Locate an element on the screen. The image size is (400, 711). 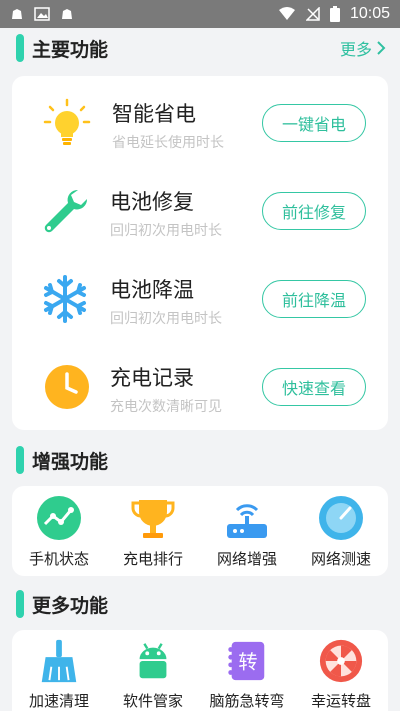
enhance-grid: 手机状态 充电排行 网络增强 网络测速 is located at coordinates (200, 531).